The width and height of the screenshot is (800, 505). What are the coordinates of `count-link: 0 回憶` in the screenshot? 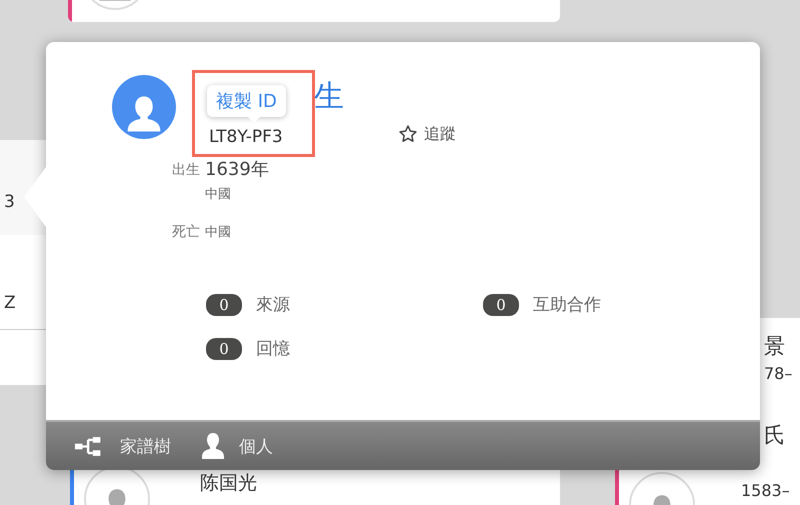 It's located at (344, 348).